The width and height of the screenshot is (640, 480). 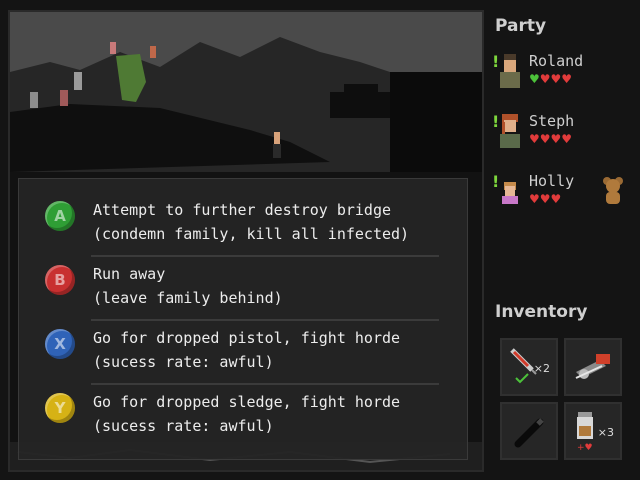 I want to click on inventory-slot-medicine: +♥ ×3, so click(x=593, y=431).